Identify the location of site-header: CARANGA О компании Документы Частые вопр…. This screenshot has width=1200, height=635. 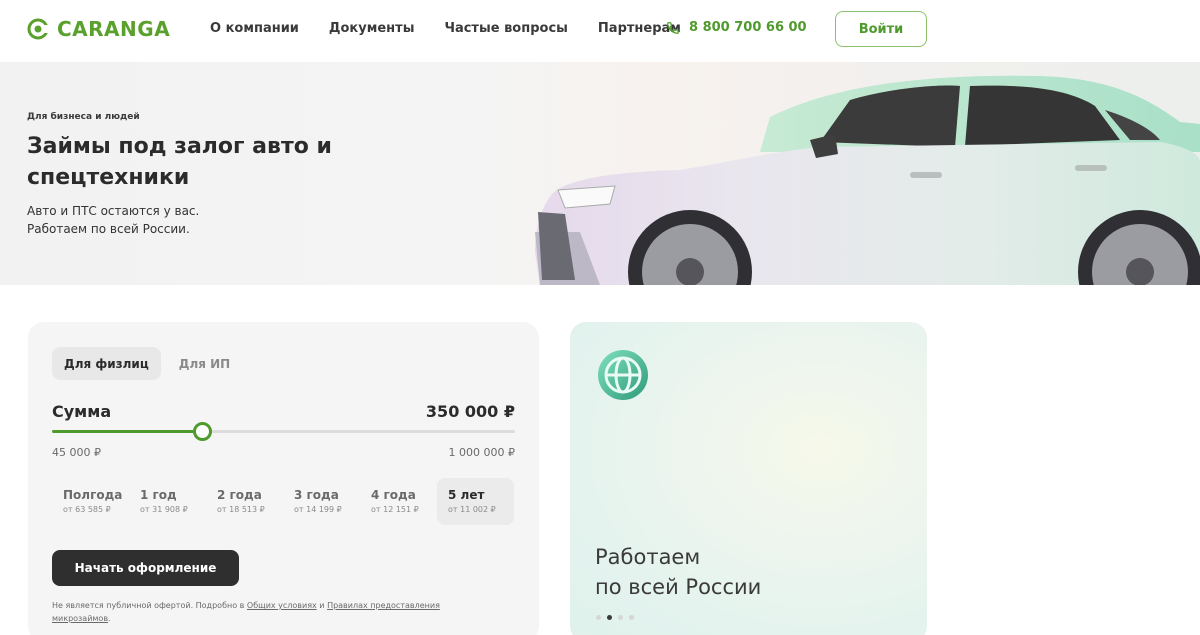
(600, 31).